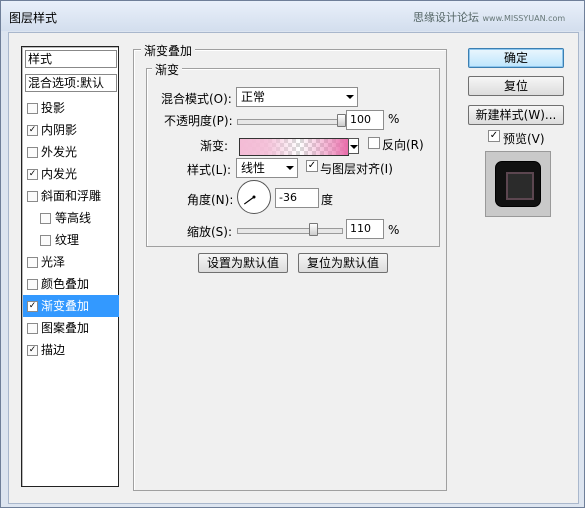 The image size is (585, 508). I want to click on watermark: 思缘设计论坛 www.MISSYUAN.com, so click(489, 17).